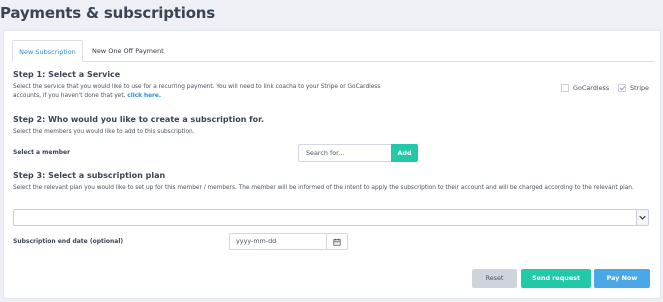  Describe the element at coordinates (333, 51) in the screenshot. I see `tab-bar: New Subscription New One Off Payment` at that location.